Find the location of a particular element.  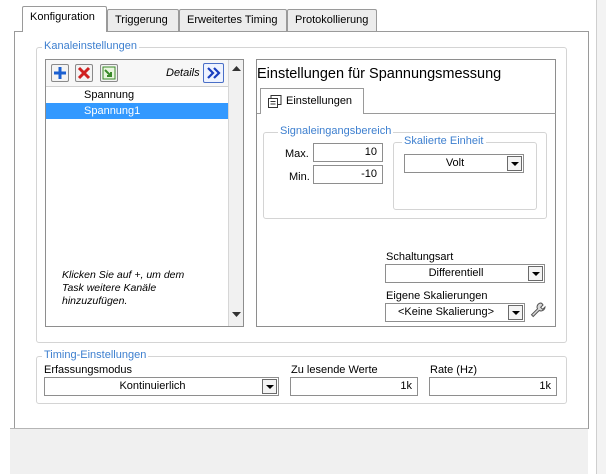

delete-icon is located at coordinates (84, 73).